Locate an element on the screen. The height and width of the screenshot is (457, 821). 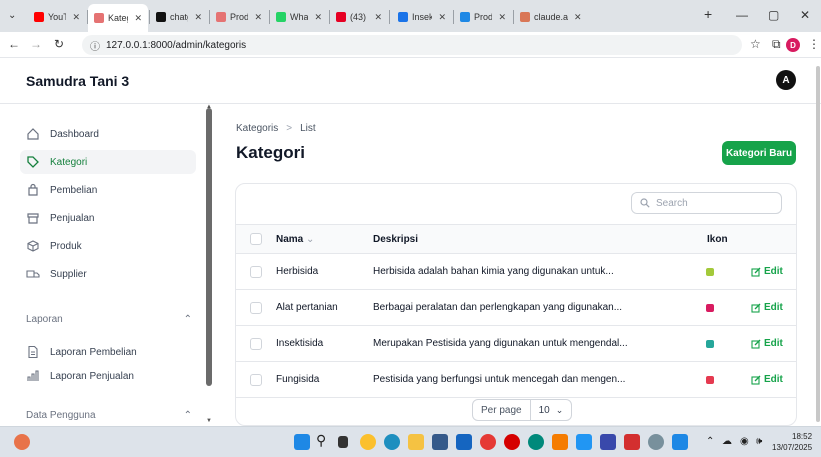
page-scrollbar is located at coordinates (818, 244).